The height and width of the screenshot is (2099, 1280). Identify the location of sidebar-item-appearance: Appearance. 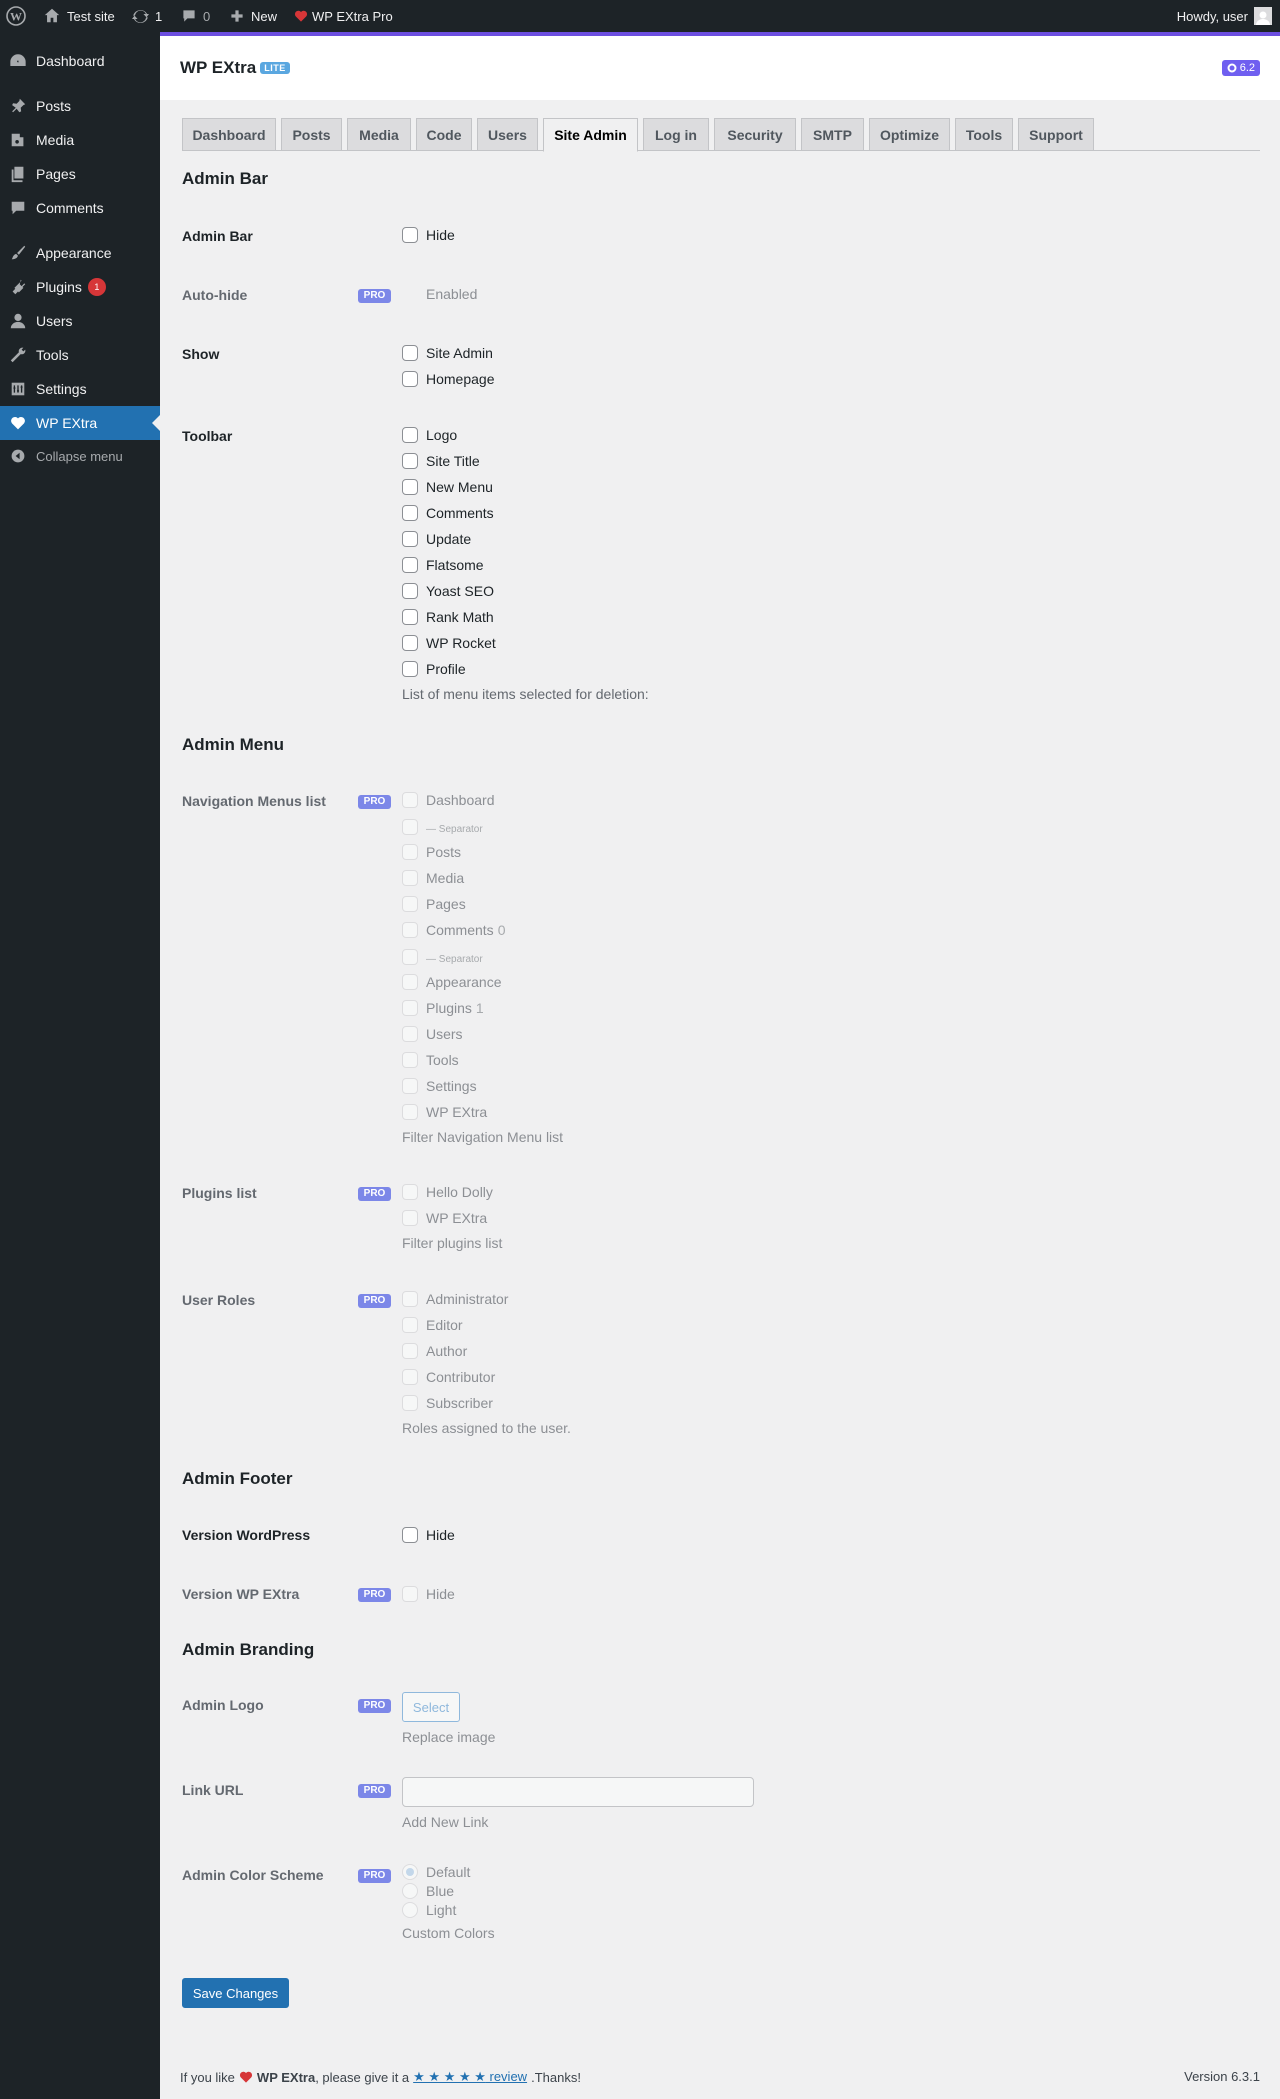
(80, 253).